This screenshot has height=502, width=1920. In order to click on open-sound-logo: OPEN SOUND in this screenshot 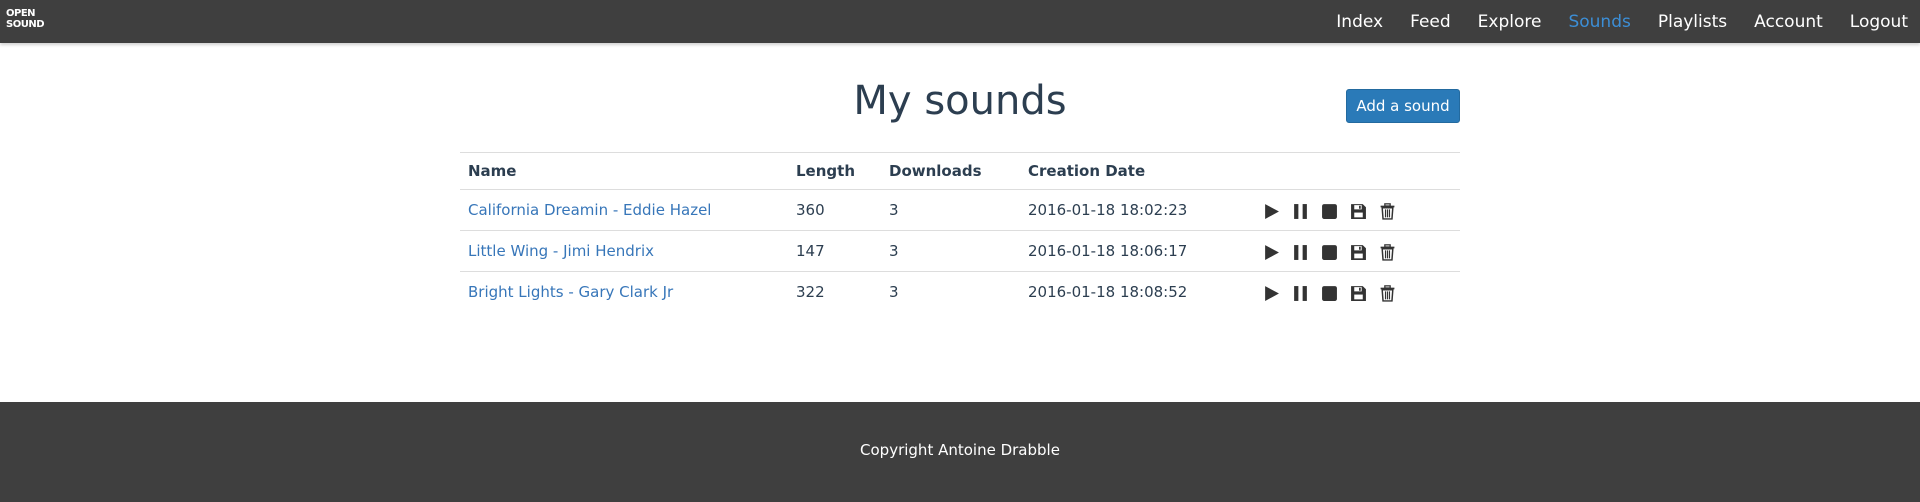, I will do `click(26, 21)`.